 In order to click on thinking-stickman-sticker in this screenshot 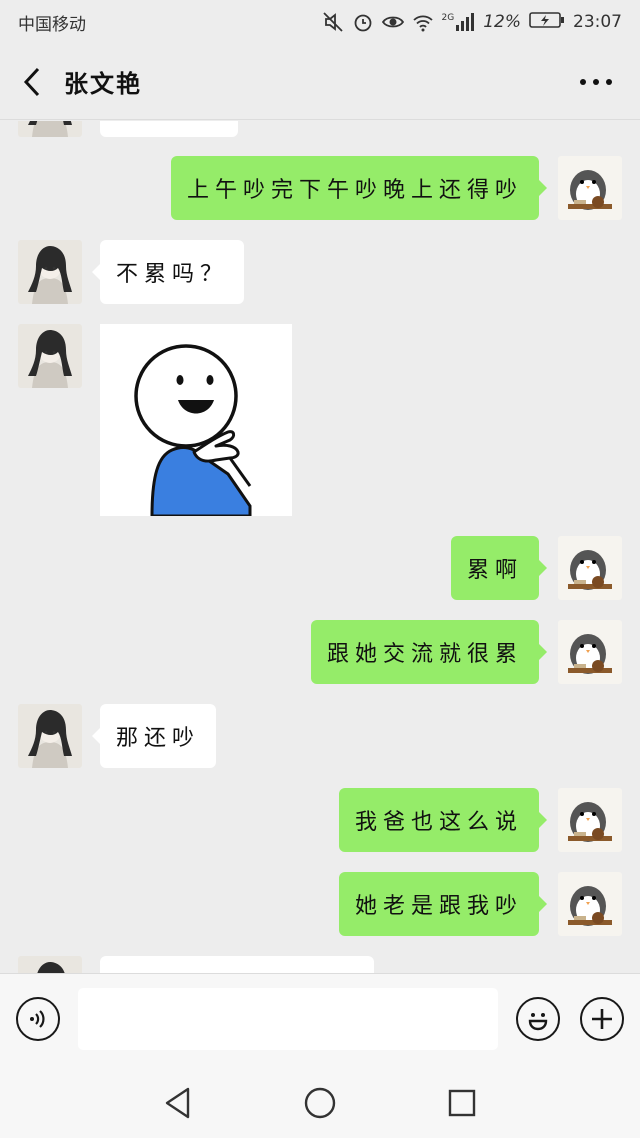, I will do `click(196, 421)`.